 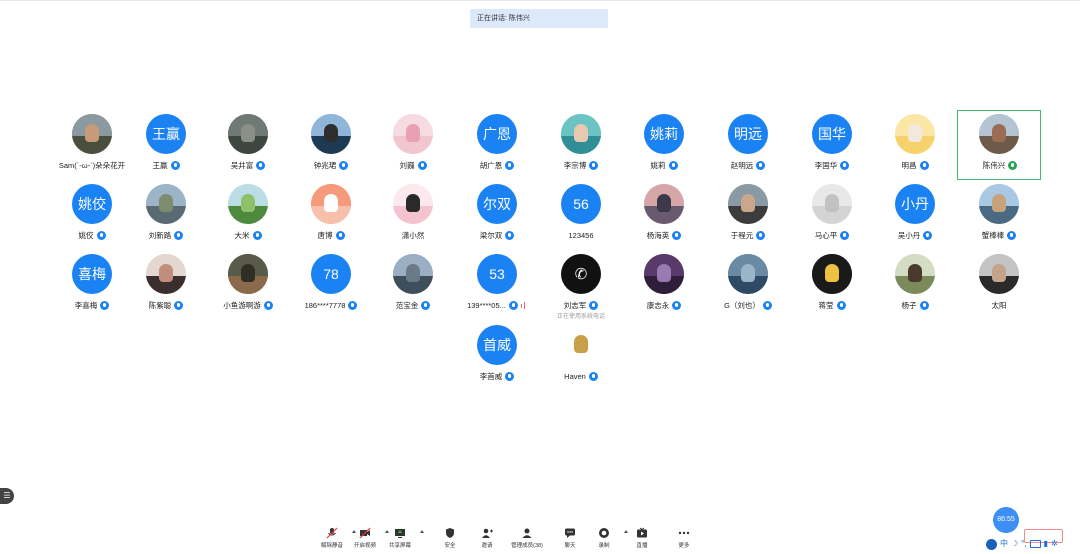 I want to click on participant-name-row: 唐博, so click(x=331, y=235).